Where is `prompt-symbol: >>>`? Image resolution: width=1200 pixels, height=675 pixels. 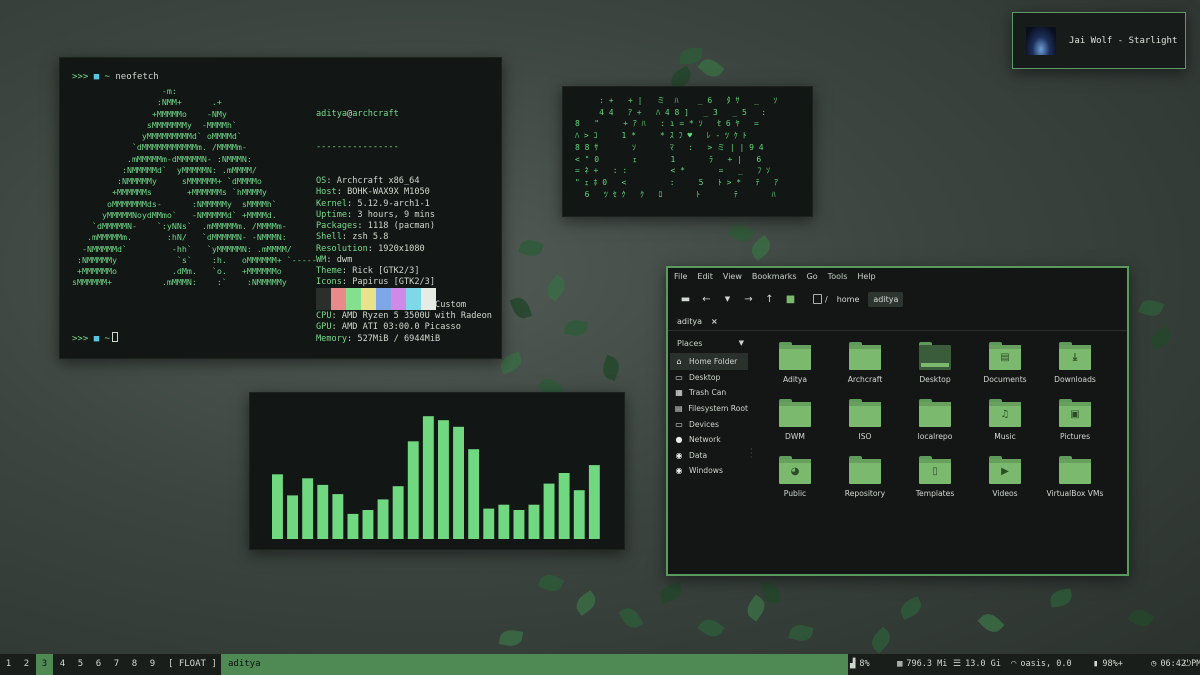 prompt-symbol: >>> is located at coordinates (80, 77).